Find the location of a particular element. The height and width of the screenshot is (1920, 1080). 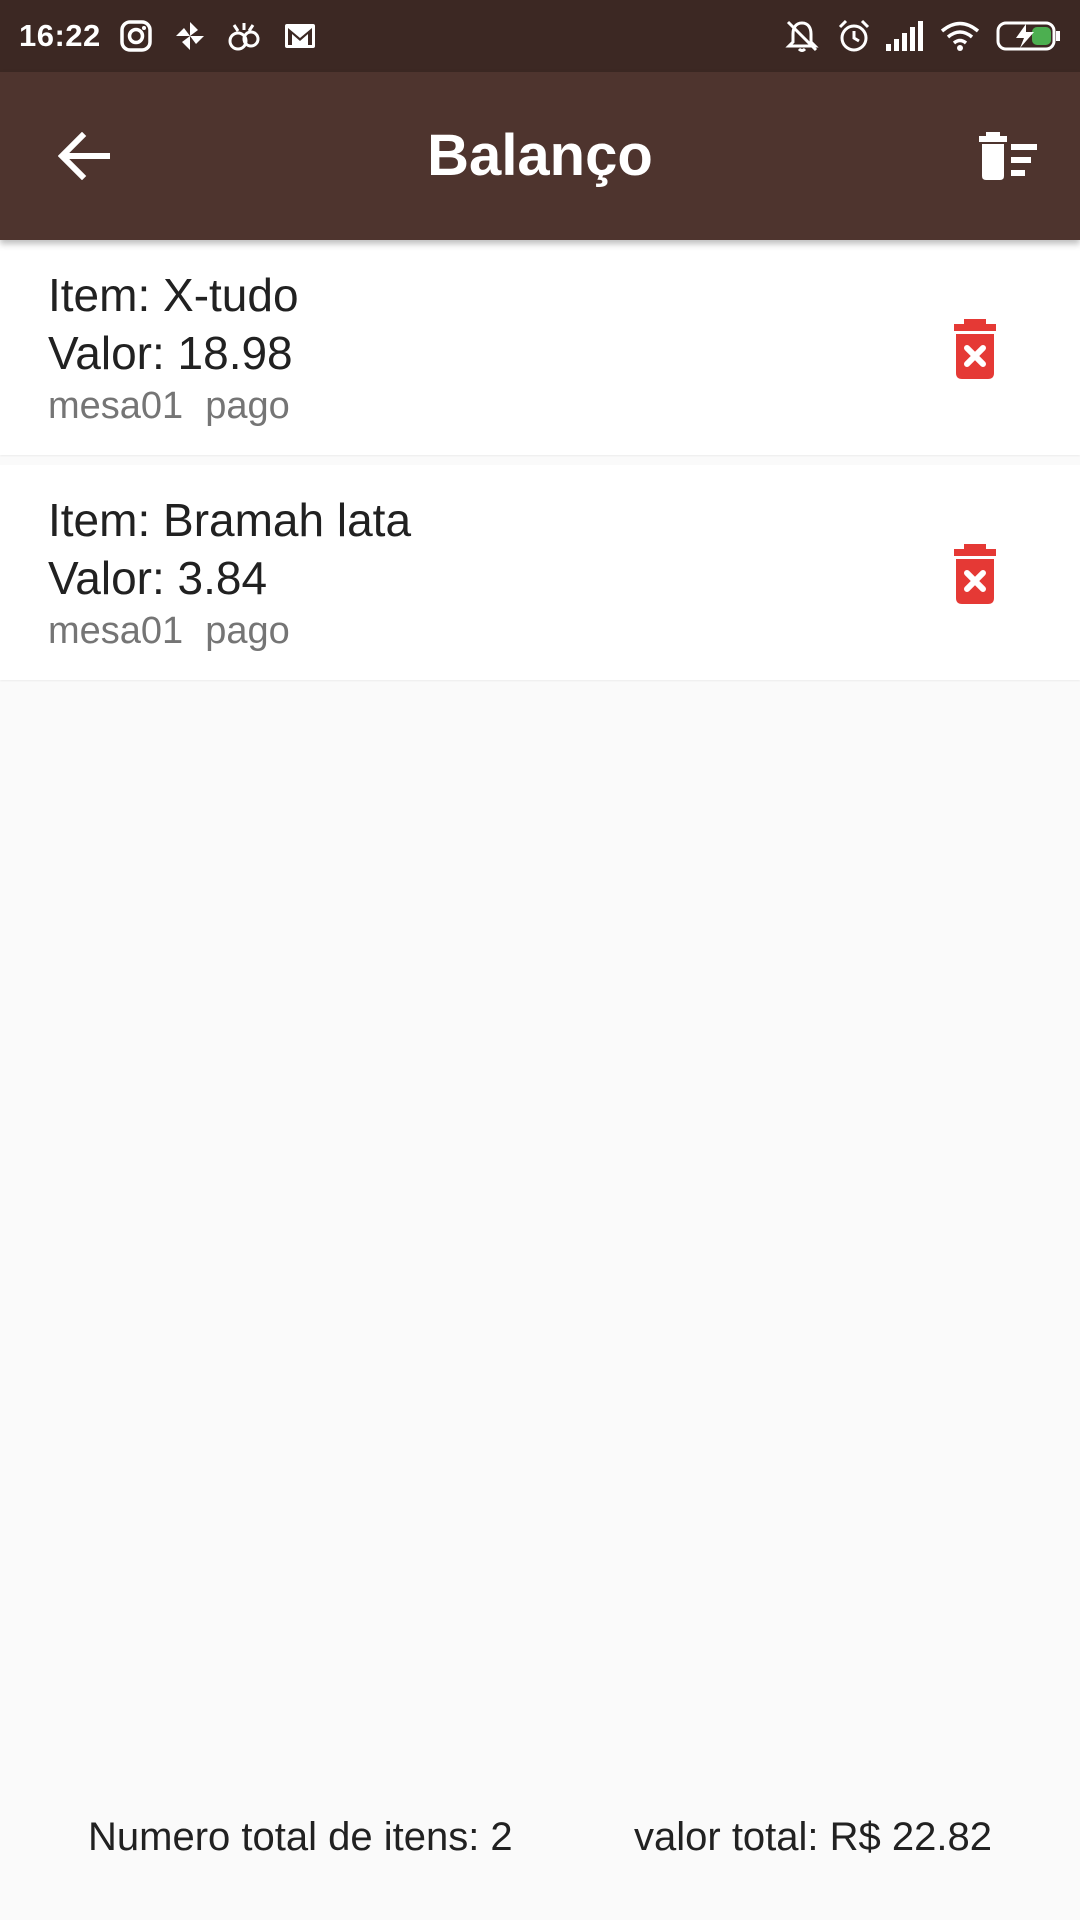

status-time: 16:22 is located at coordinates (60, 35).